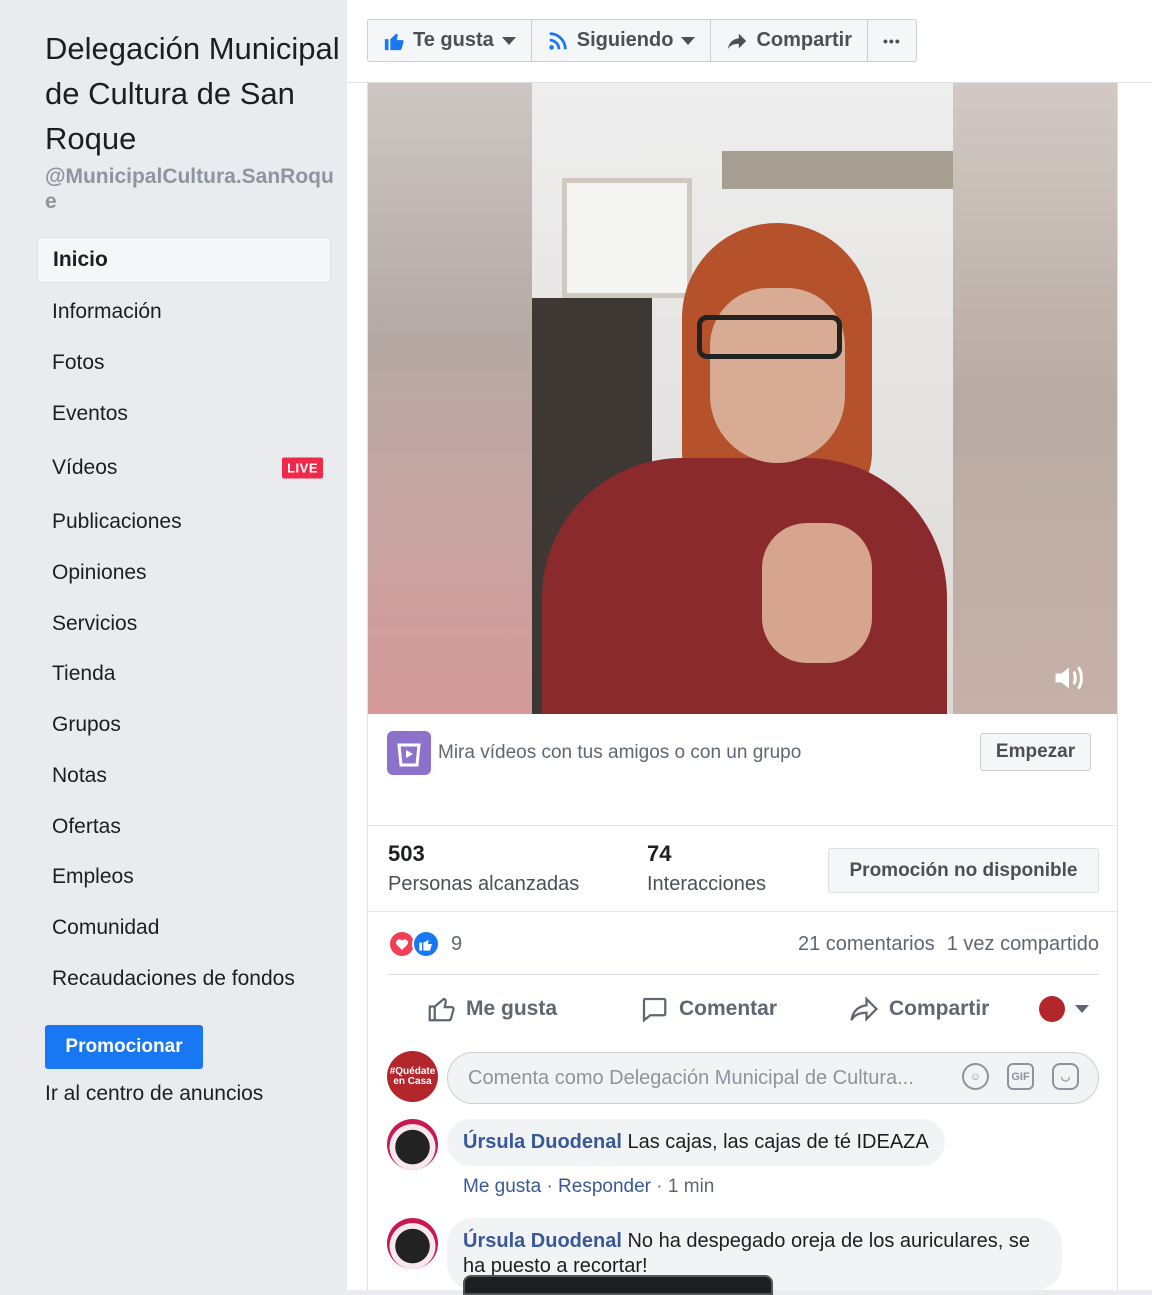 This screenshot has width=1152, height=1295. I want to click on post-share-button: Compartir, so click(919, 1009).